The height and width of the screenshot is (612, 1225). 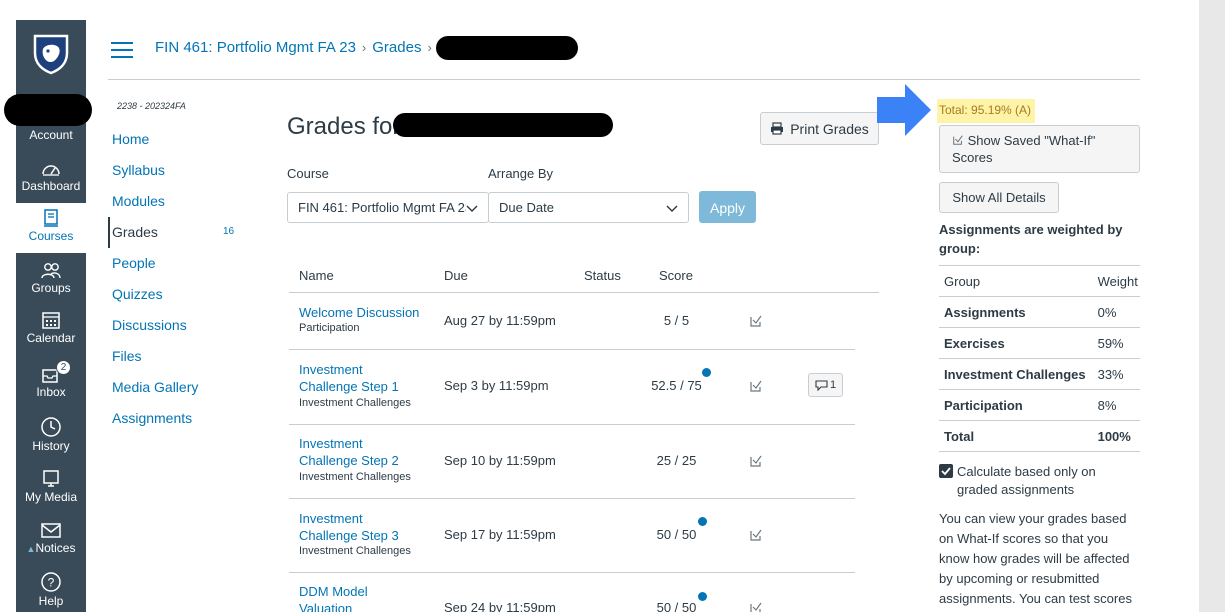 I want to click on nav-calendar: Calendar, so click(x=51, y=327).